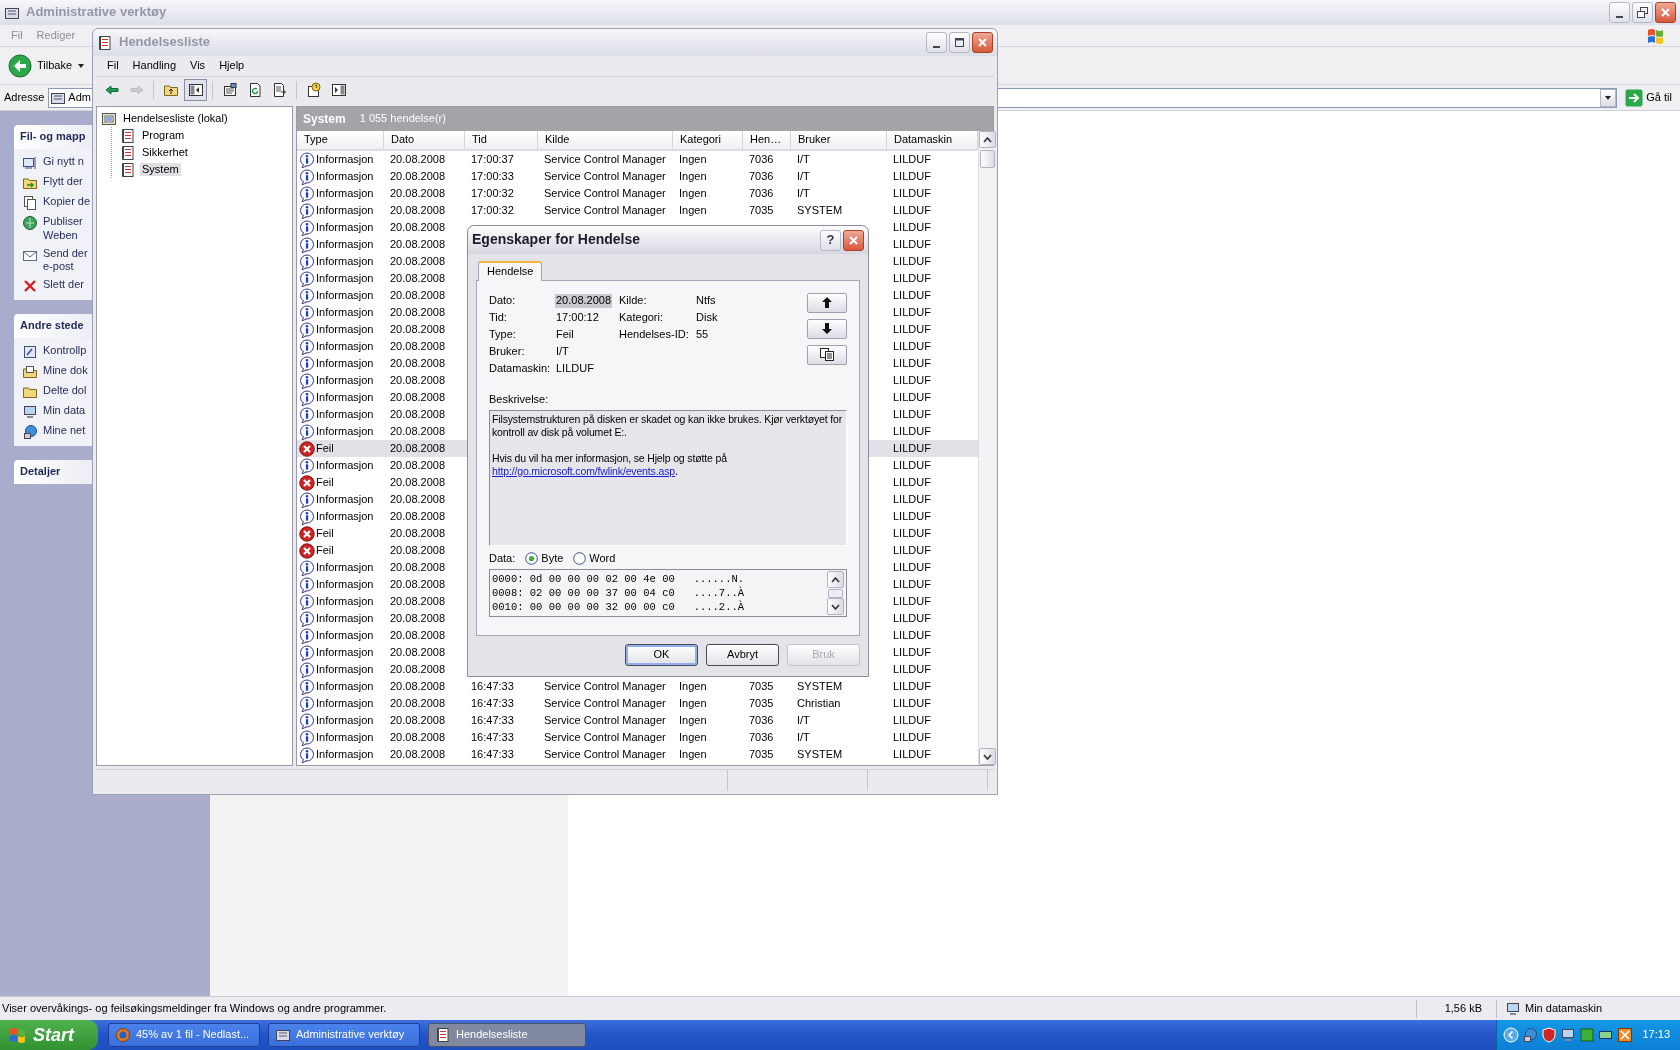 Image resolution: width=1680 pixels, height=1050 pixels. Describe the element at coordinates (575, 369) in the screenshot. I see `field-value: LILDUF` at that location.